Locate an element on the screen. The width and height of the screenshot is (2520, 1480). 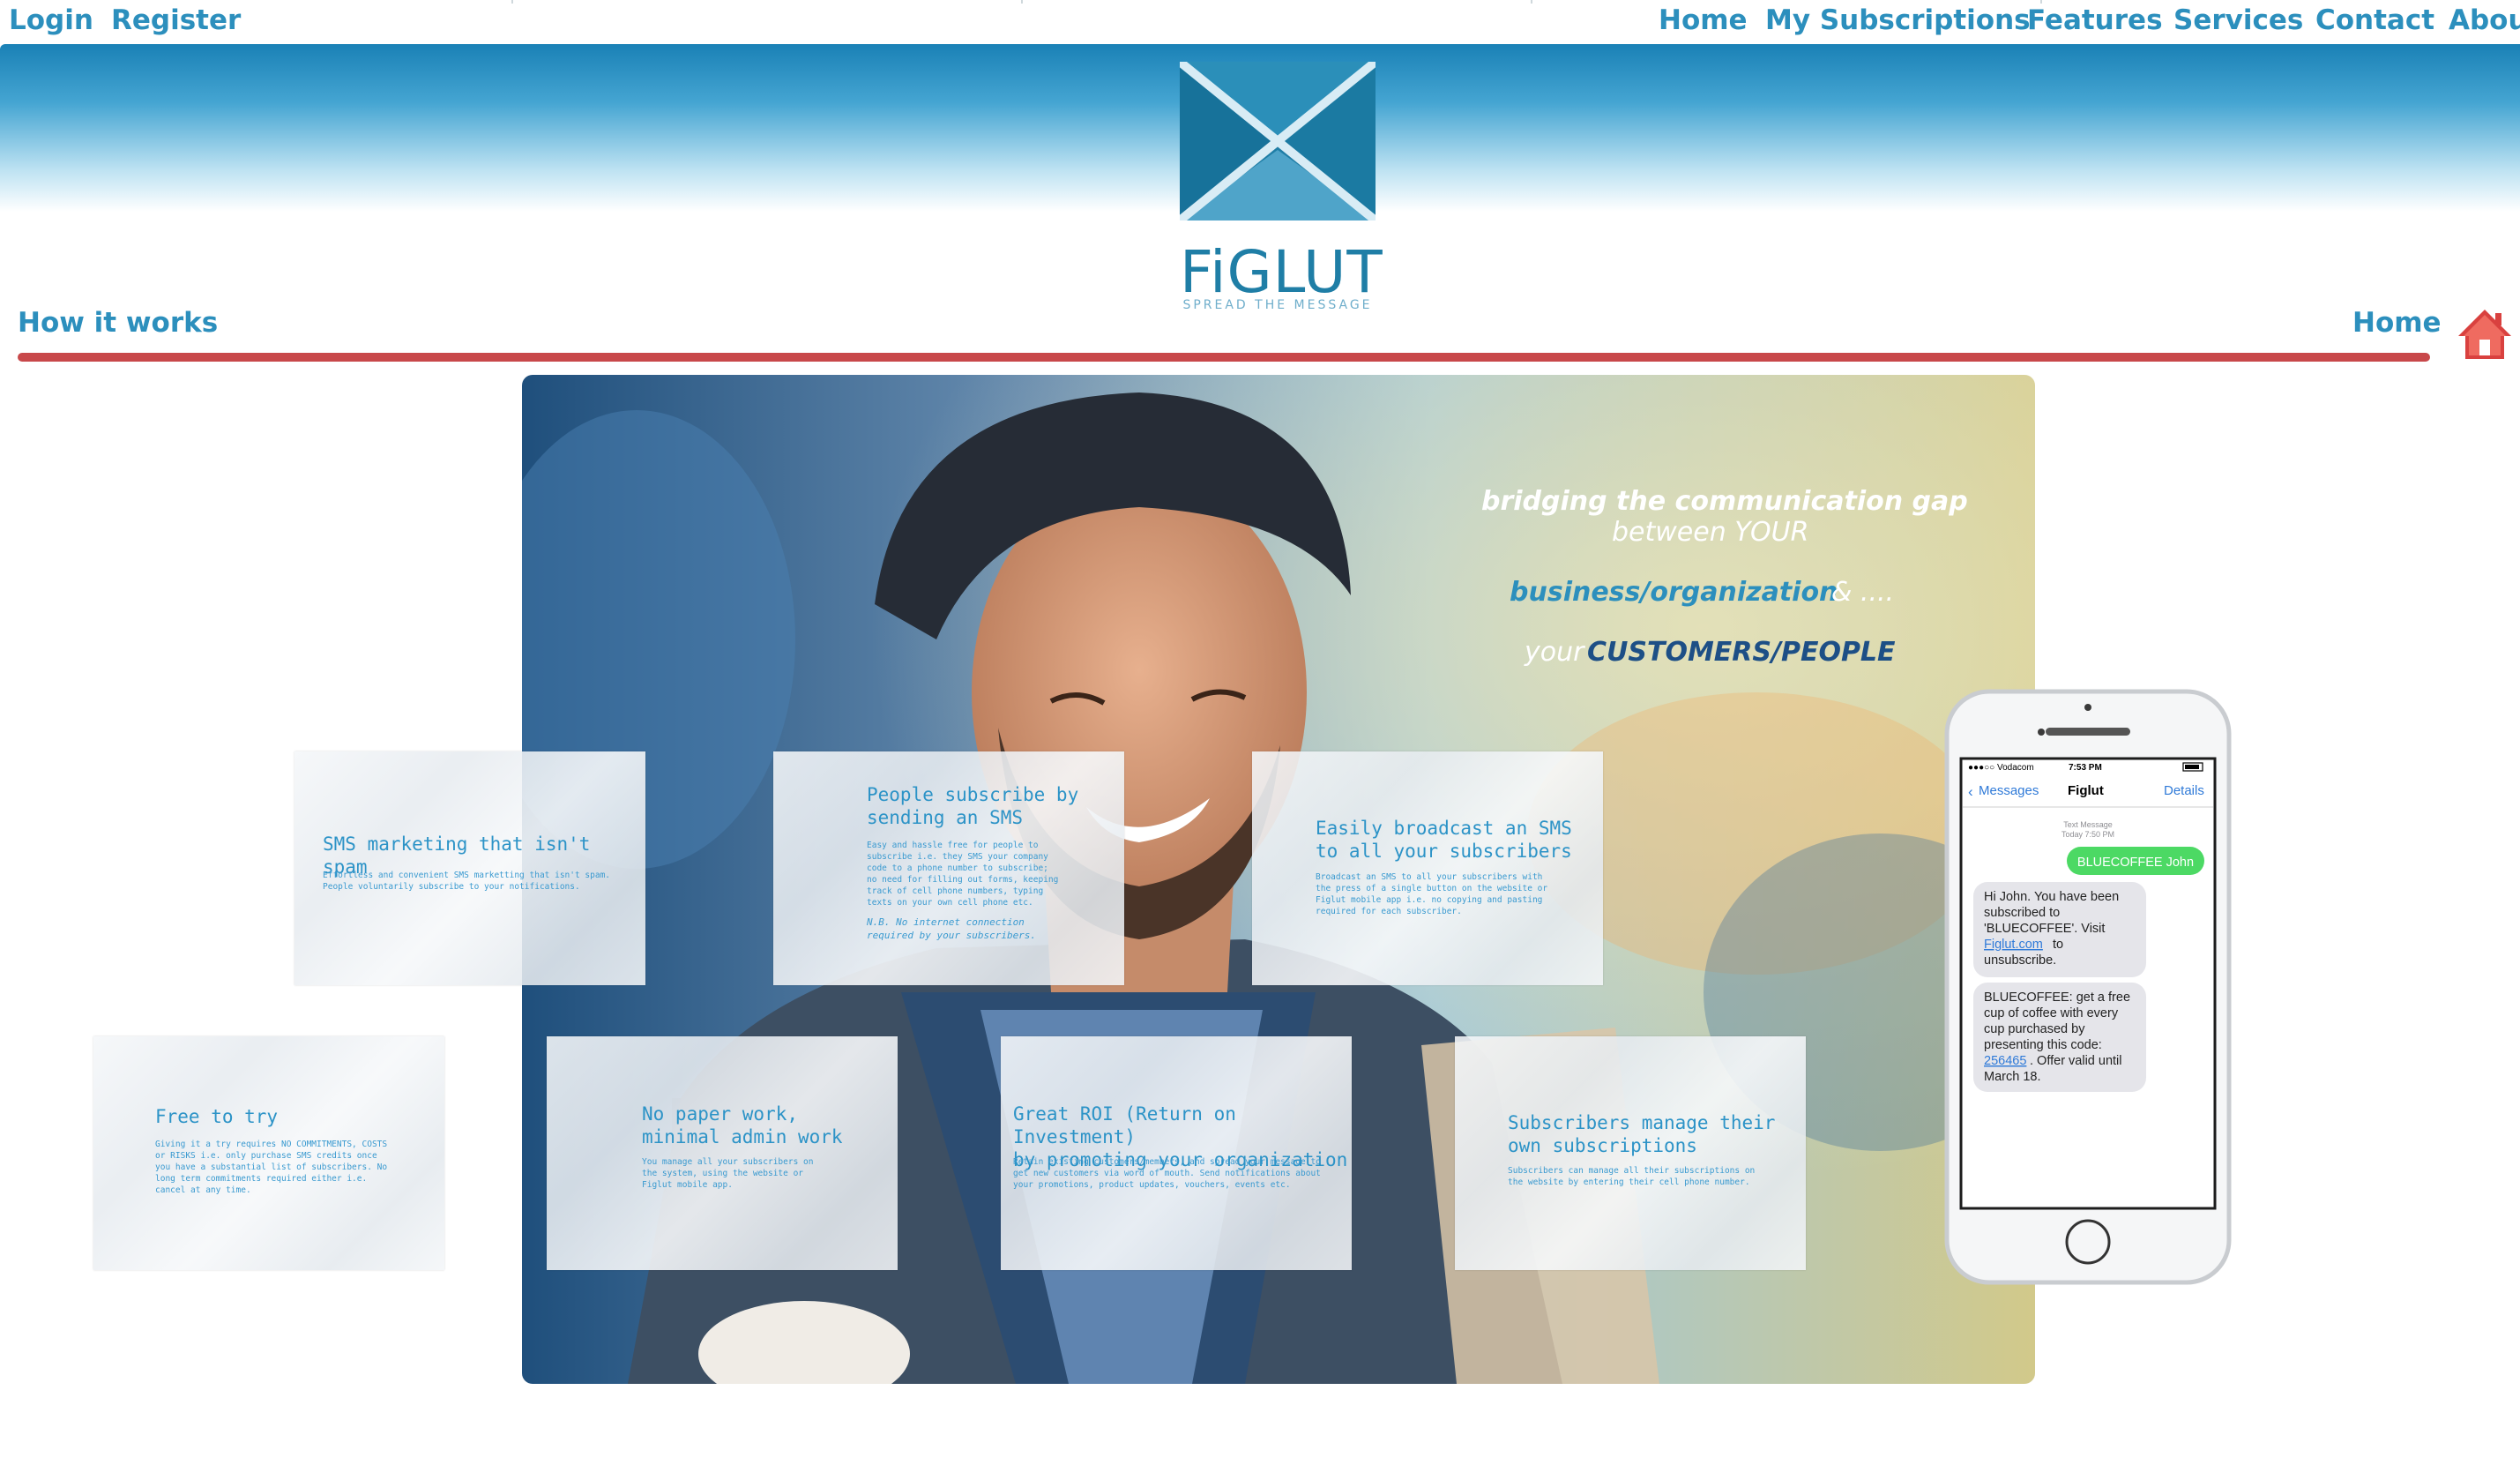
received-message-line: 'BLUECOFFEE'. Visit is located at coordinates (2044, 929).